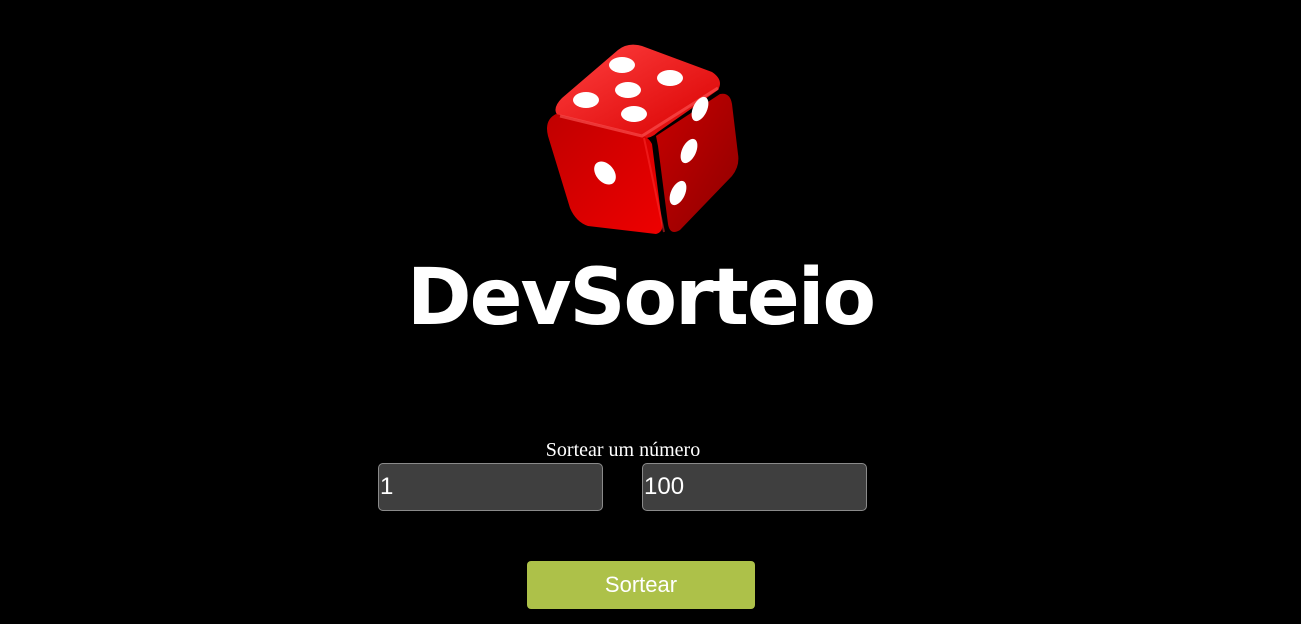 This screenshot has height=624, width=1301. I want to click on draw-button: Sortear, so click(641, 585).